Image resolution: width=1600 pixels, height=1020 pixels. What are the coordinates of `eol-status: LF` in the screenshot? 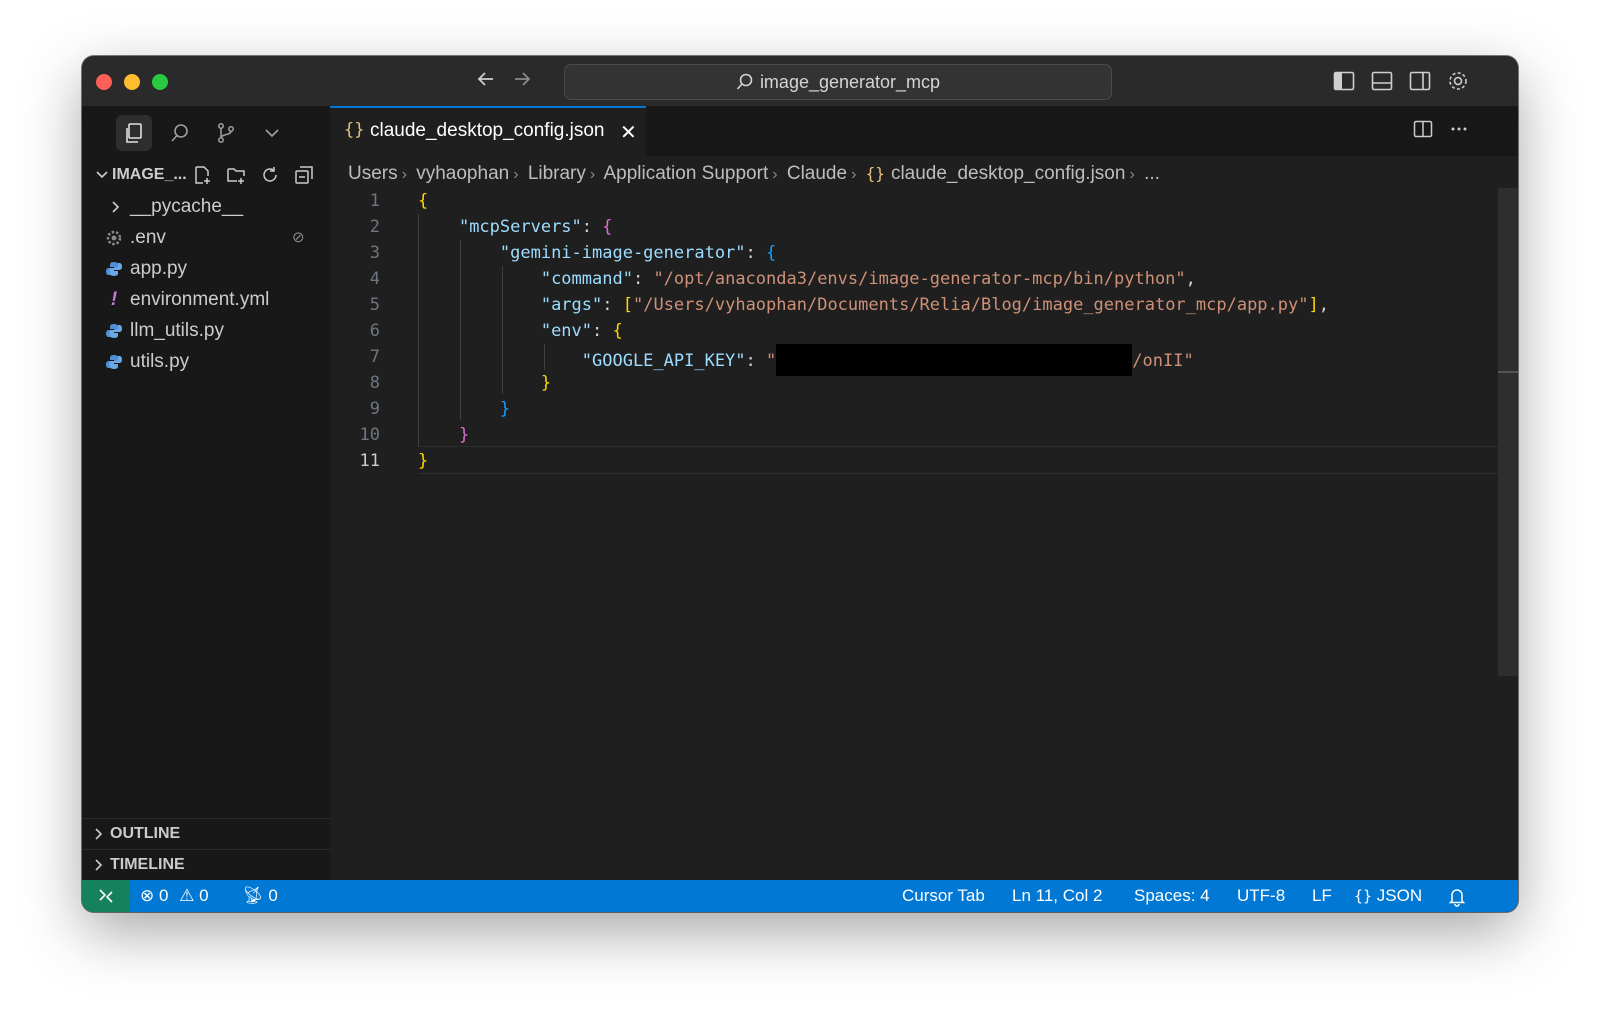 It's located at (1322, 896).